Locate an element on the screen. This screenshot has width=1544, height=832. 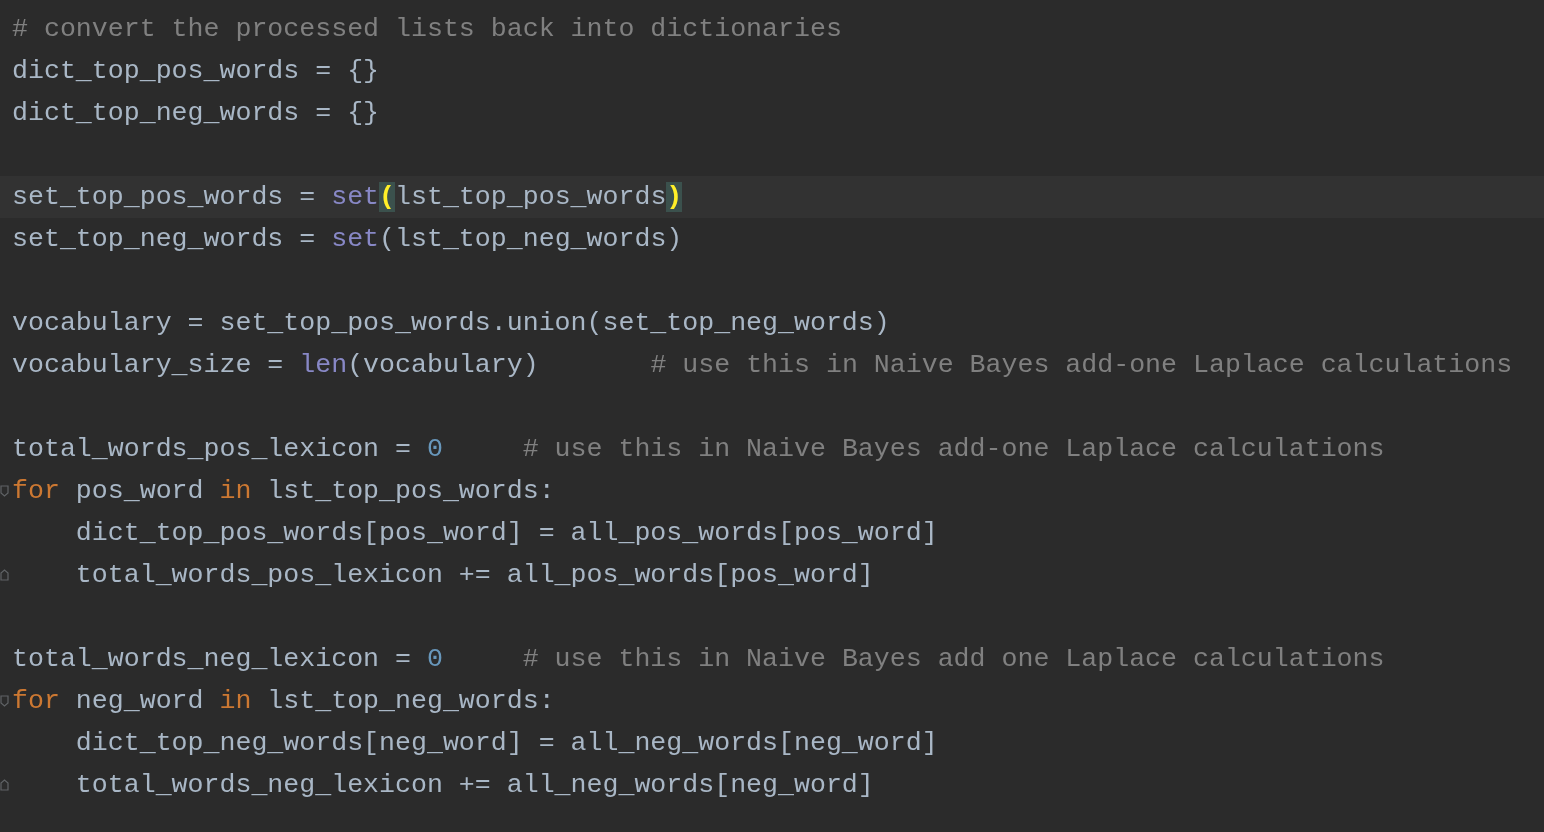
code-line: total_words_neg_lexicon = 0 # use this in Naive Bayes add one Laplace calculations is located at coordinates (698, 659).